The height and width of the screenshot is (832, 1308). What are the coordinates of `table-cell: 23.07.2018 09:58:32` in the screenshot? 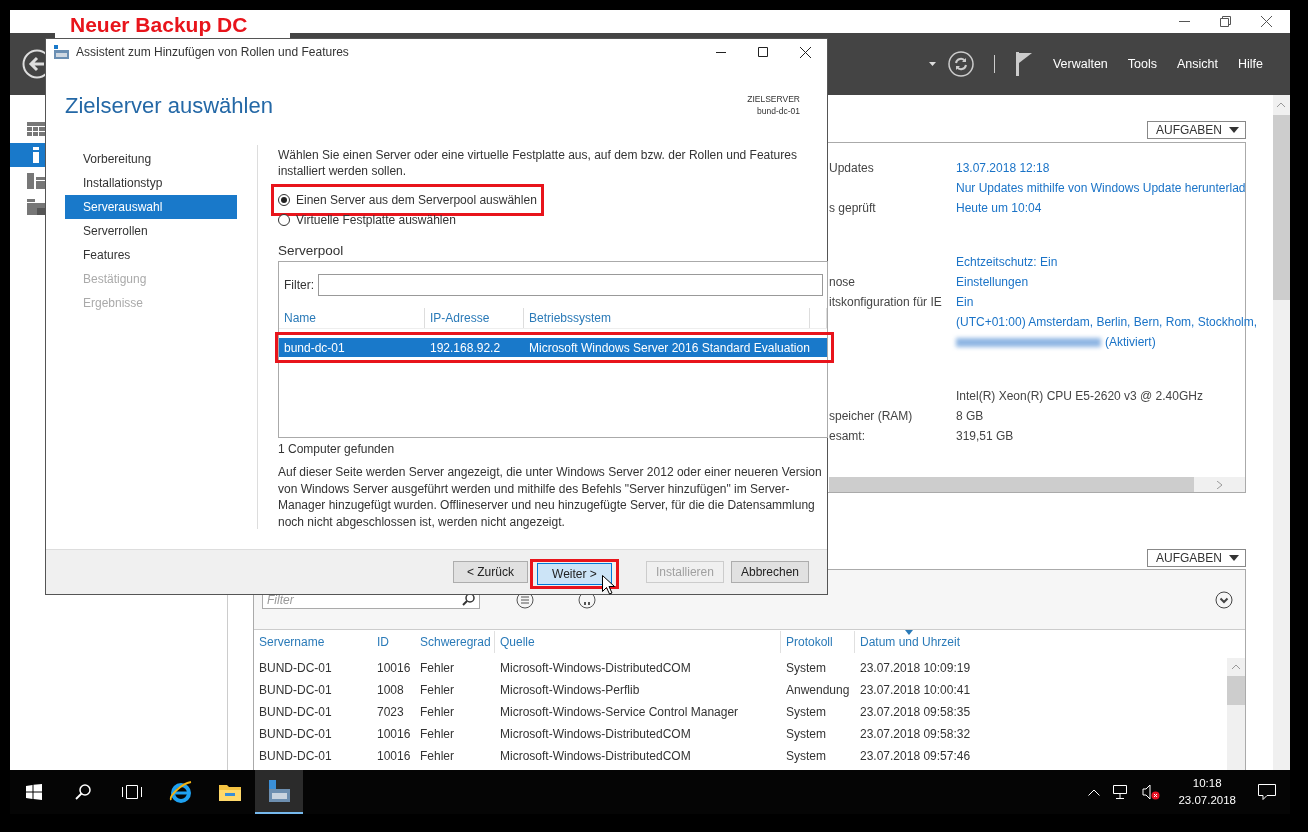 It's located at (915, 734).